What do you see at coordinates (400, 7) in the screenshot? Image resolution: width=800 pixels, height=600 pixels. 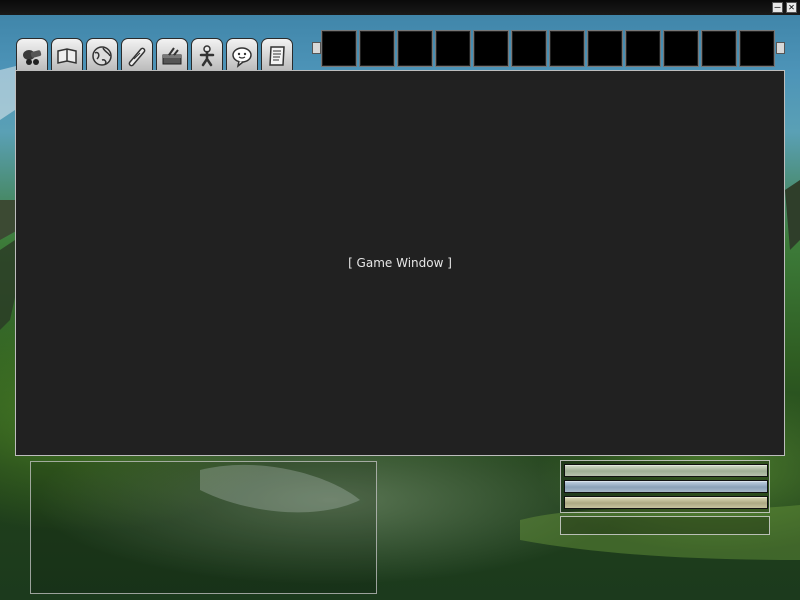 I see `title-bar: – ✕` at bounding box center [400, 7].